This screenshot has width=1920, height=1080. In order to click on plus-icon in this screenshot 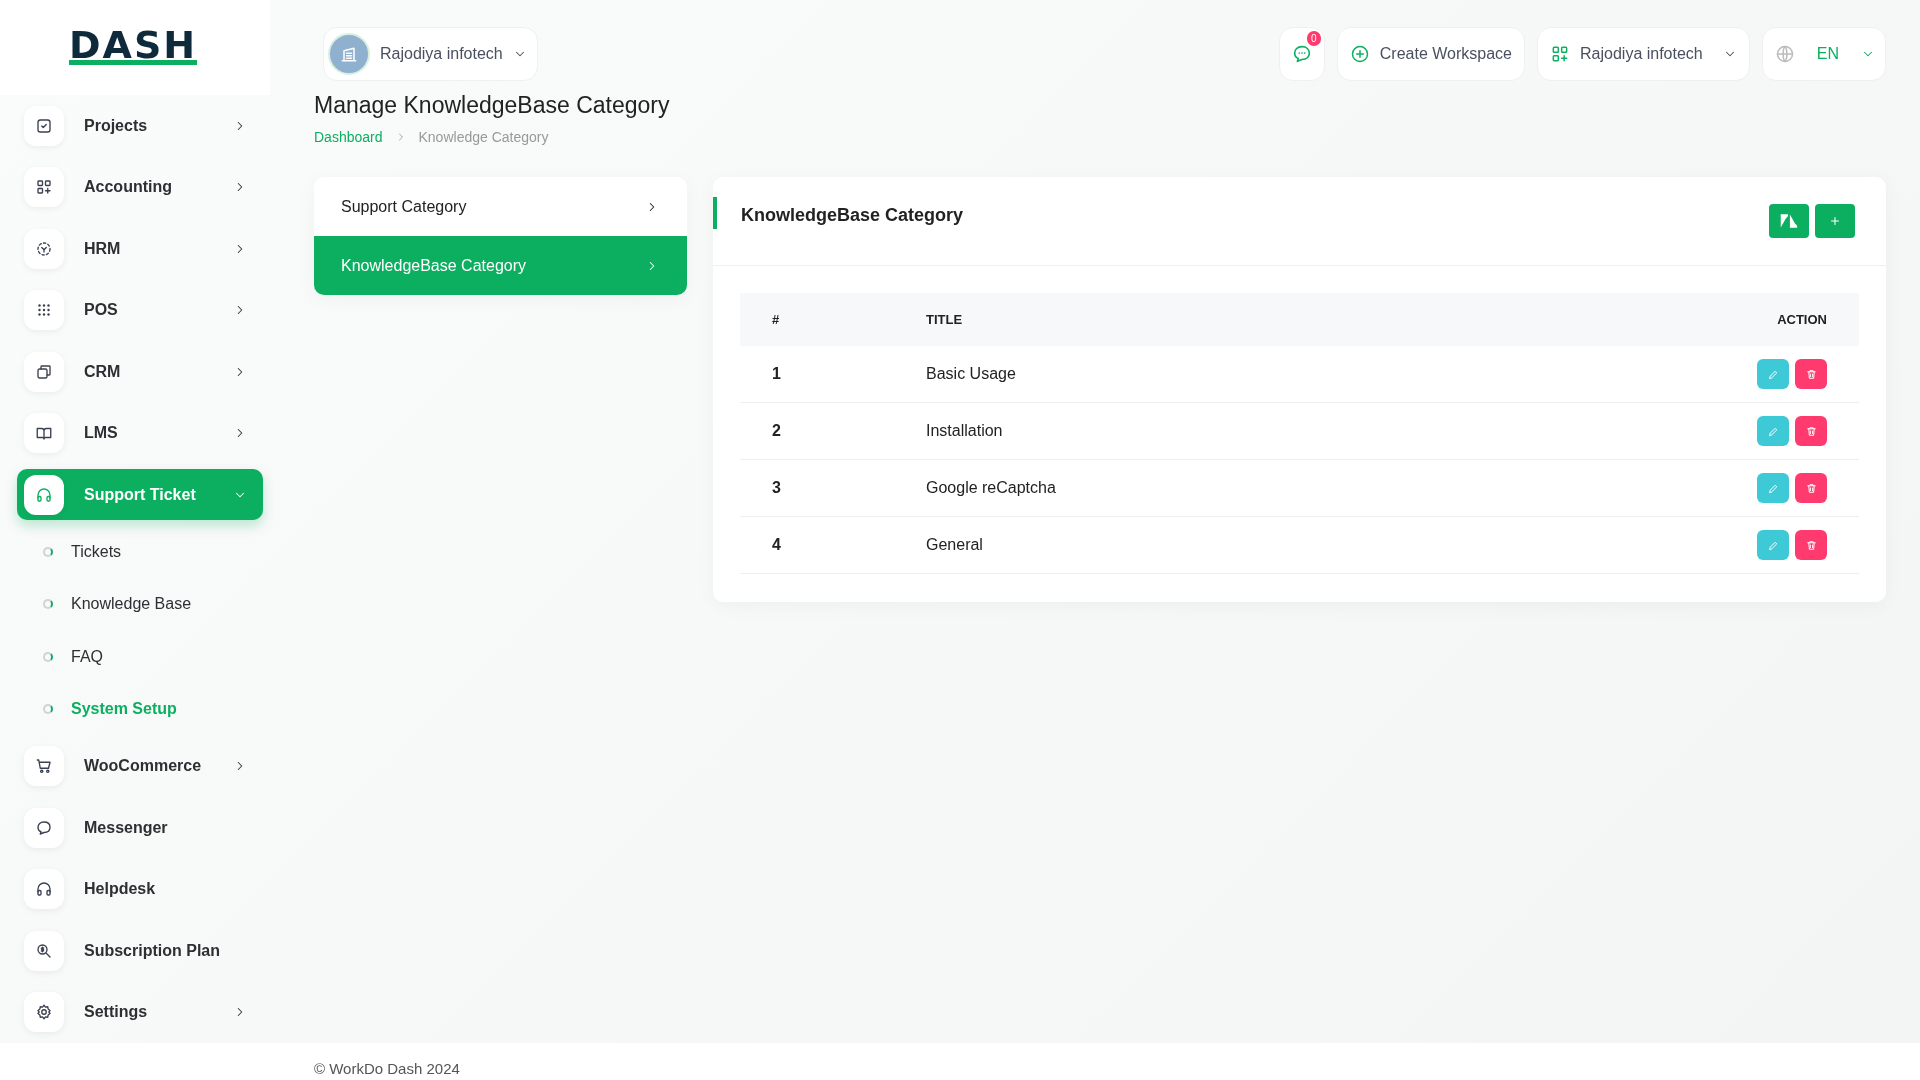, I will do `click(1835, 221)`.